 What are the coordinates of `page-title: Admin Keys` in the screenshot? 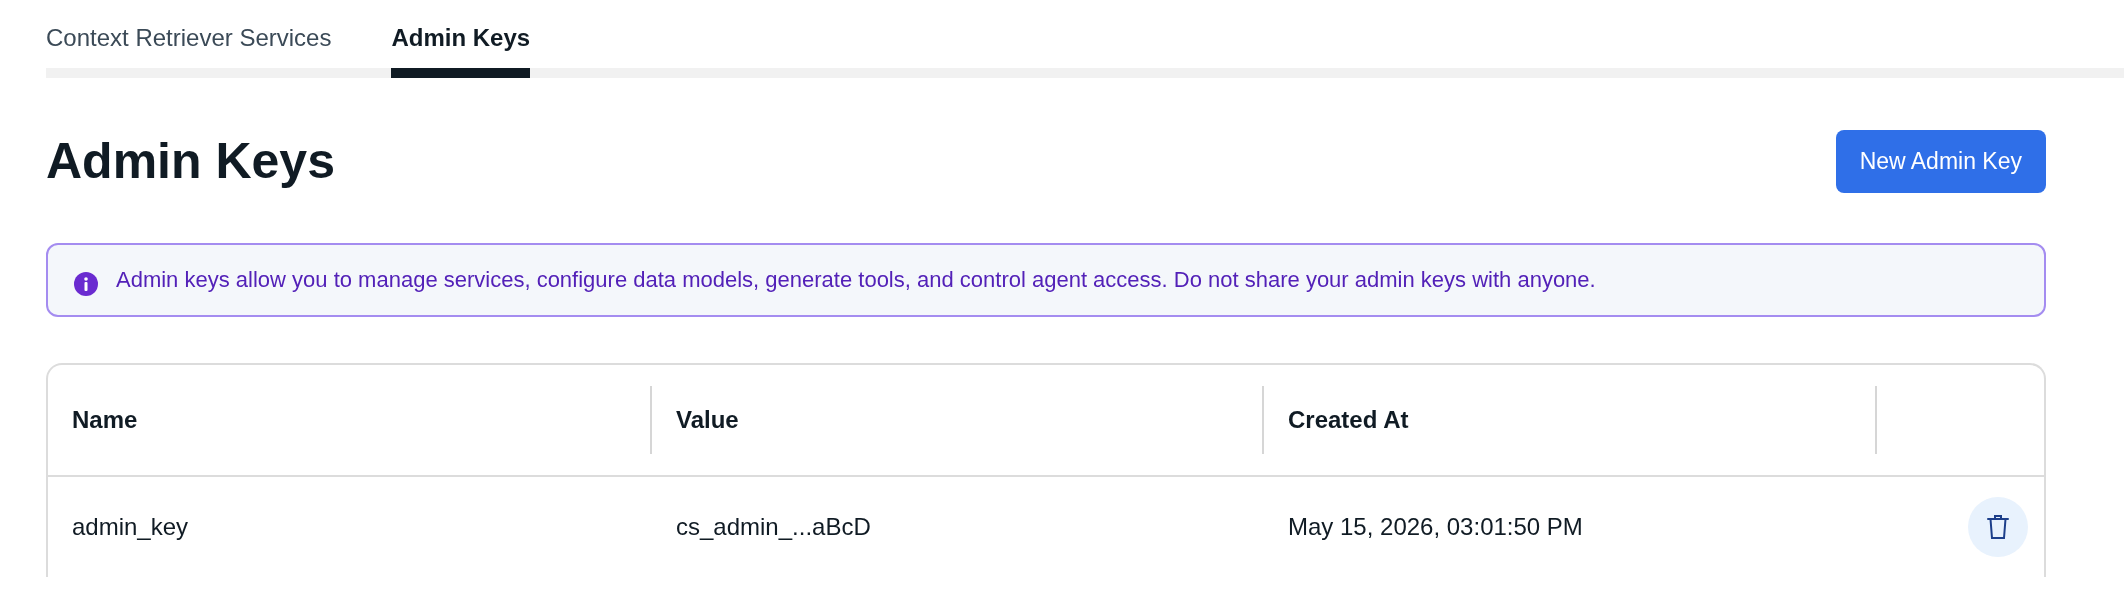 It's located at (190, 162).